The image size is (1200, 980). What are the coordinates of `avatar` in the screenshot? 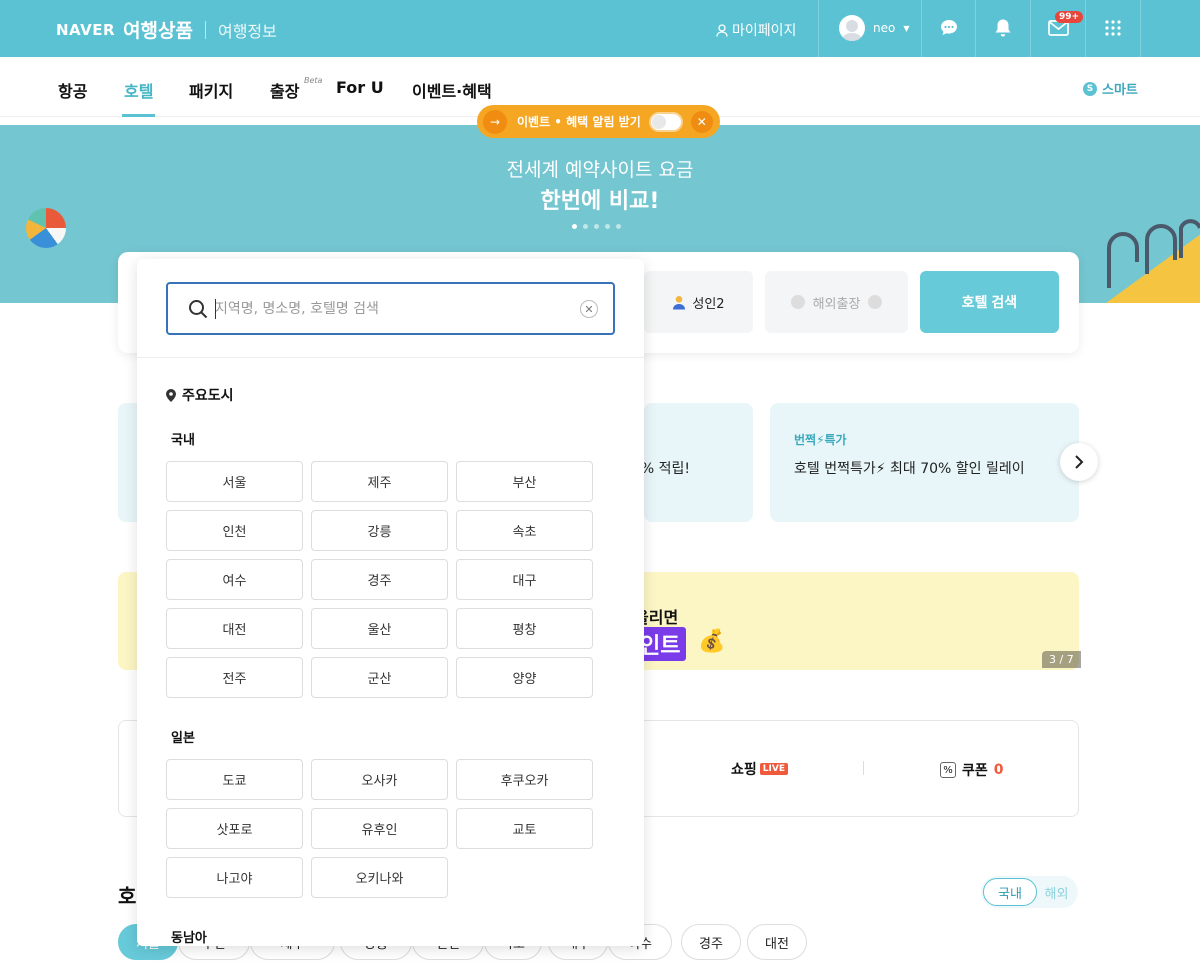 It's located at (852, 28).